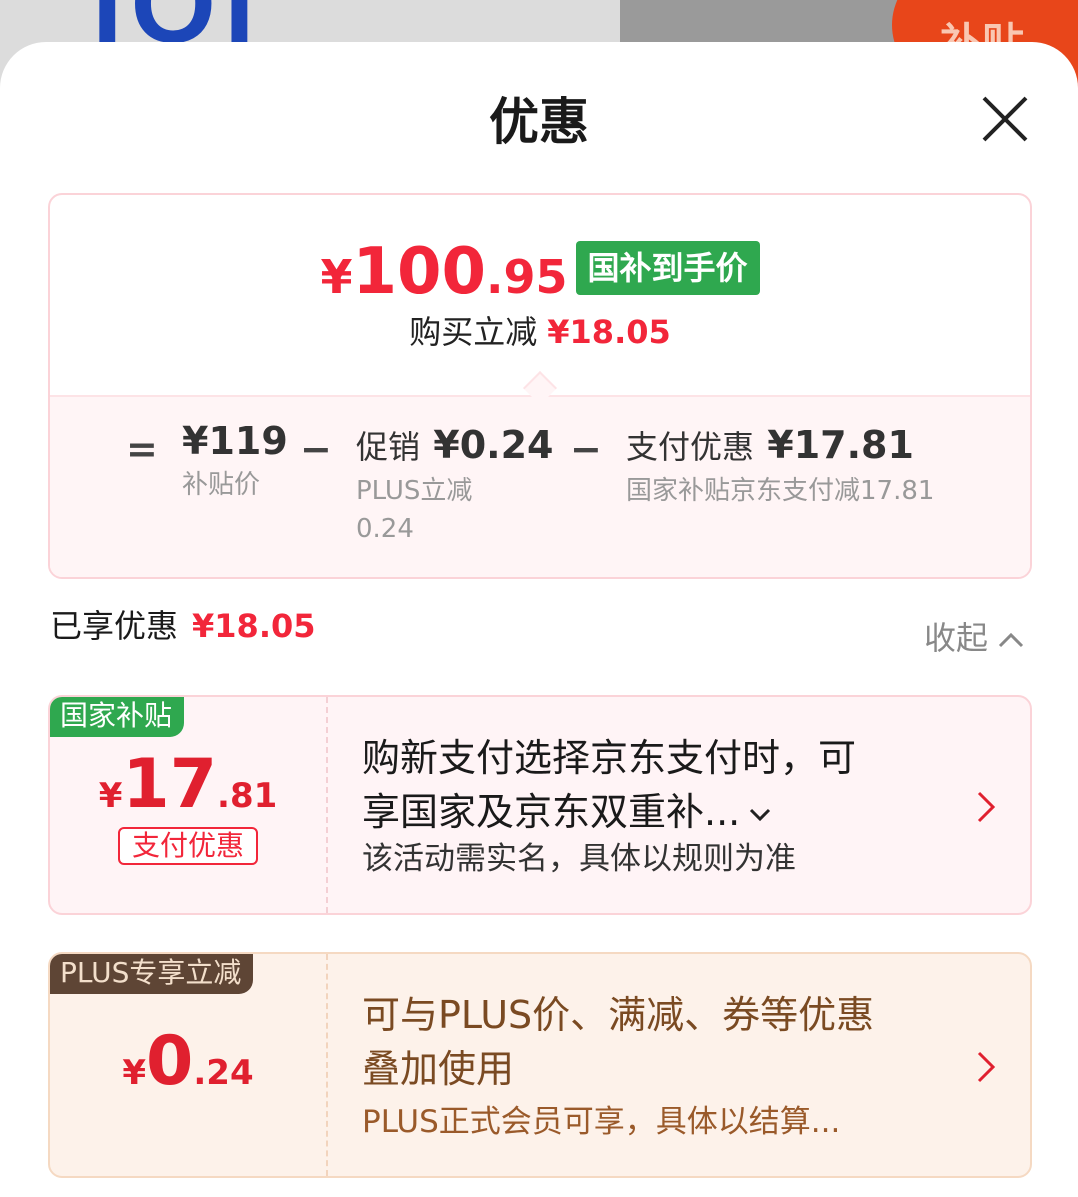 The image size is (1078, 1197). I want to click on collapse-button: 收起, so click(974, 638).